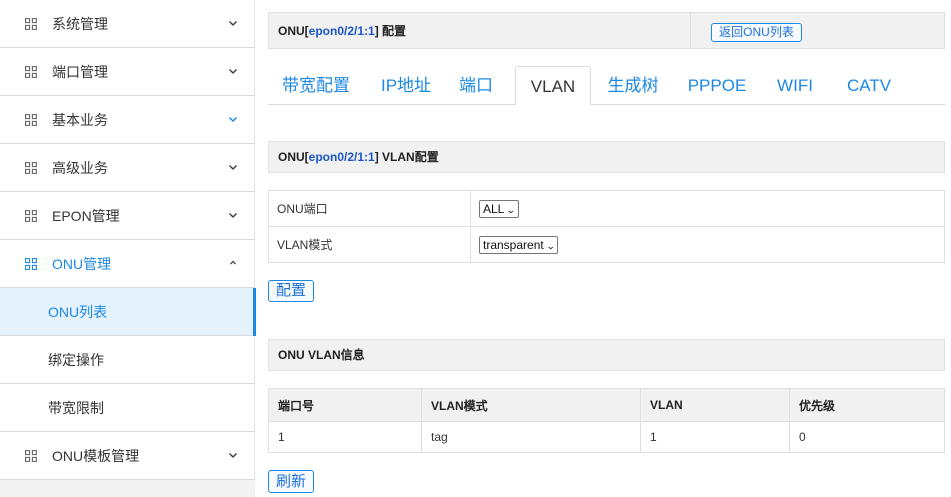 This screenshot has height=497, width=951. I want to click on onu-port-cell: ALL ⌄, so click(707, 208).